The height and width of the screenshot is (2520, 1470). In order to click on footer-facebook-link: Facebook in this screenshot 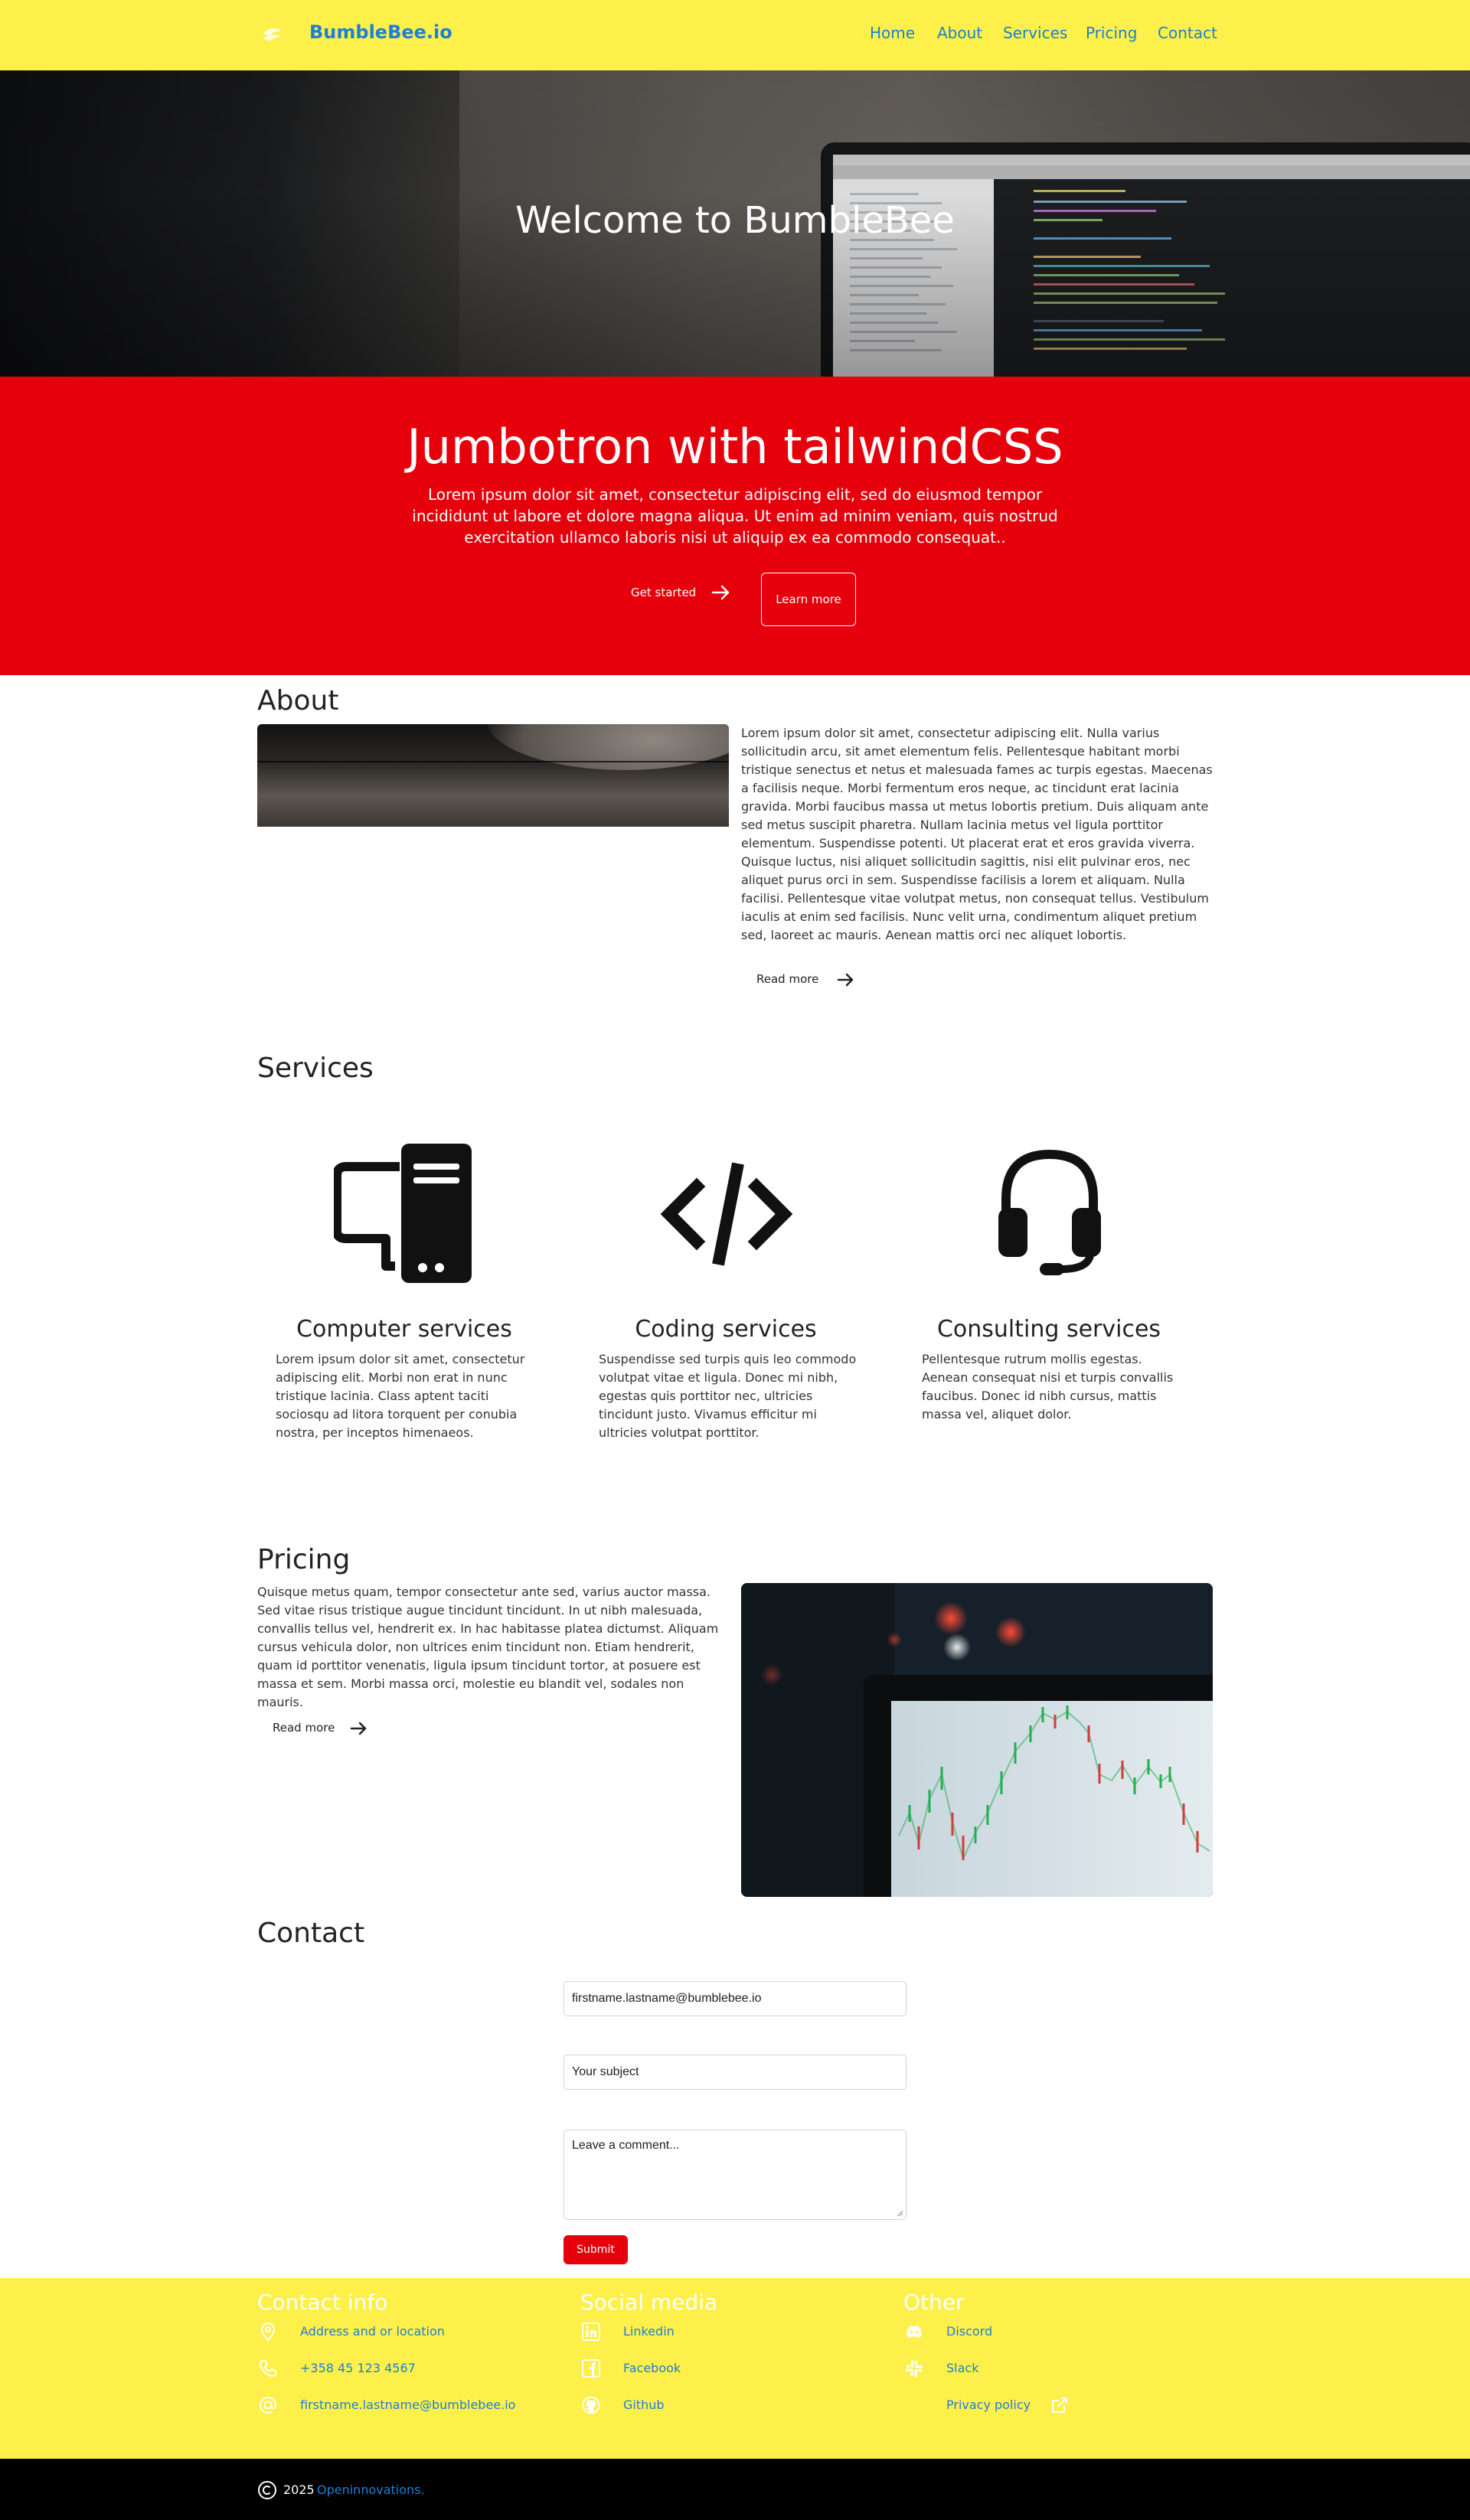, I will do `click(656, 2368)`.